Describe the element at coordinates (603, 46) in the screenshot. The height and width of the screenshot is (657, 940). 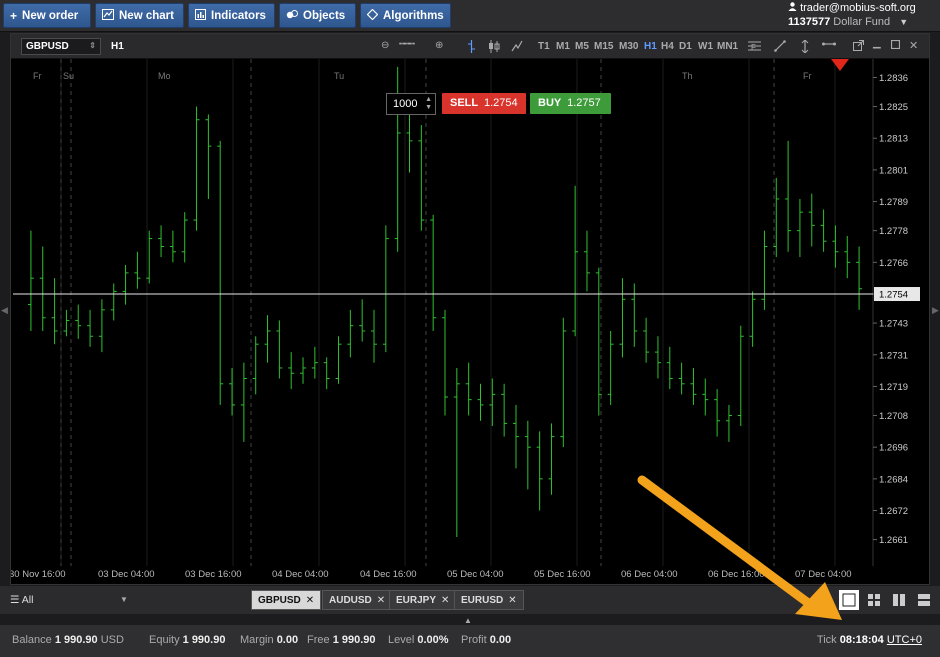
I see `timeframe-m15: M15` at that location.